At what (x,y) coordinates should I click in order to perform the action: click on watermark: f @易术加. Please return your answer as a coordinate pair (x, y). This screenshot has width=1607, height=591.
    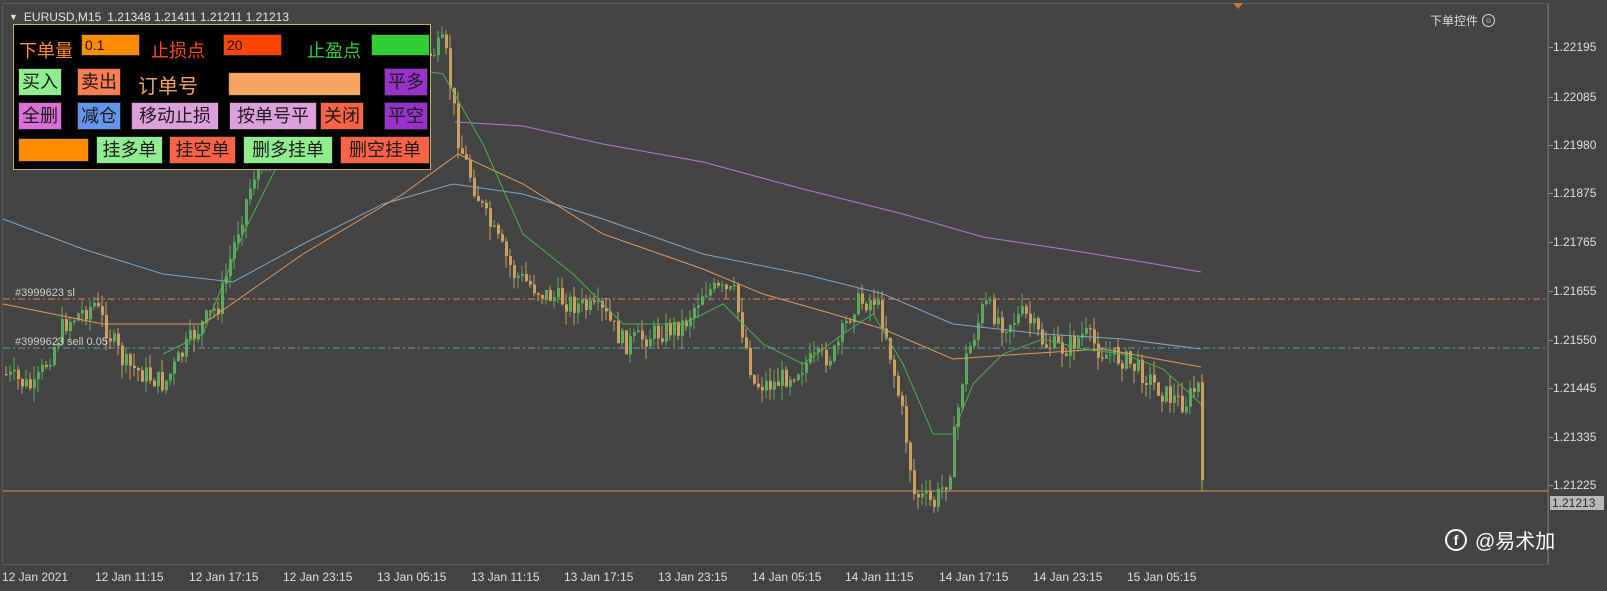
    Looking at the image, I should click on (1500, 539).